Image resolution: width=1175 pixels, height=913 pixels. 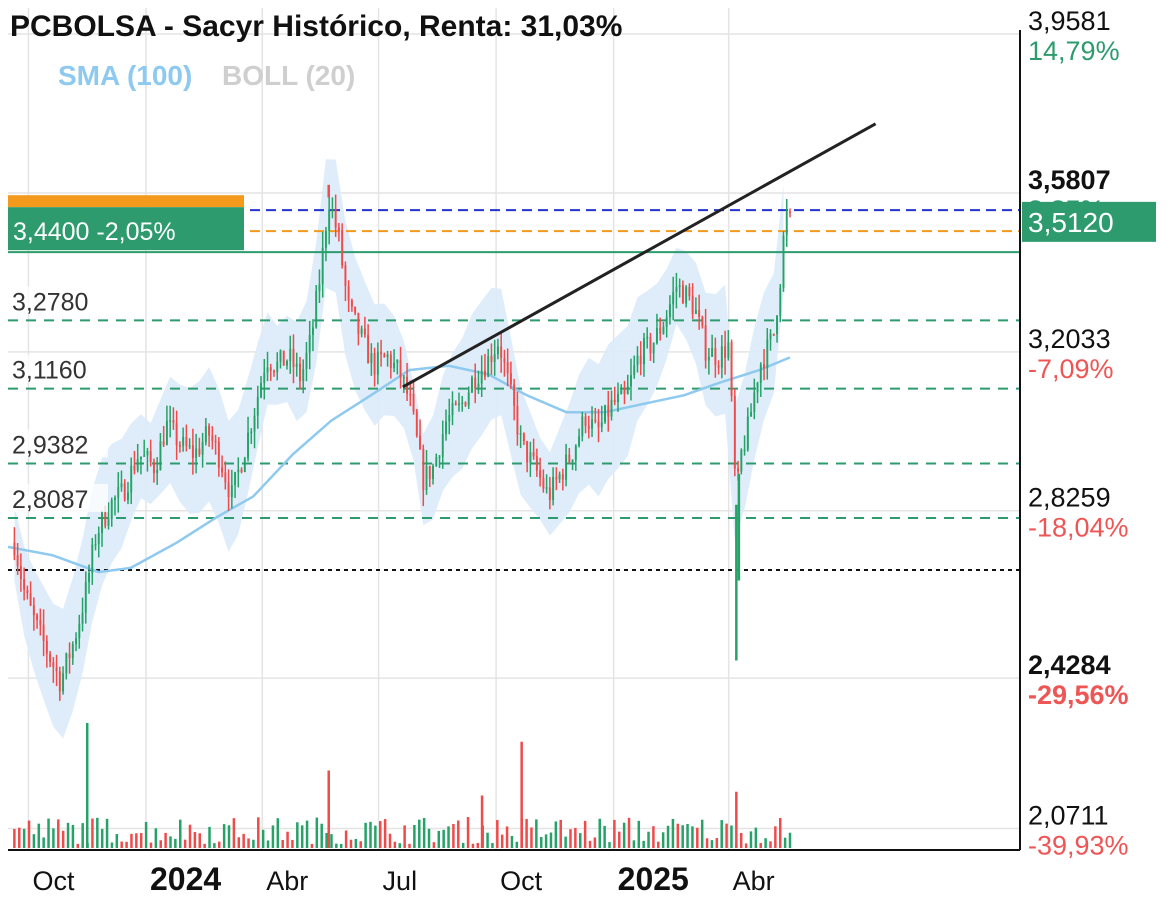 What do you see at coordinates (1069, 180) in the screenshot?
I see `y-axis-tick-label: 3,5807` at bounding box center [1069, 180].